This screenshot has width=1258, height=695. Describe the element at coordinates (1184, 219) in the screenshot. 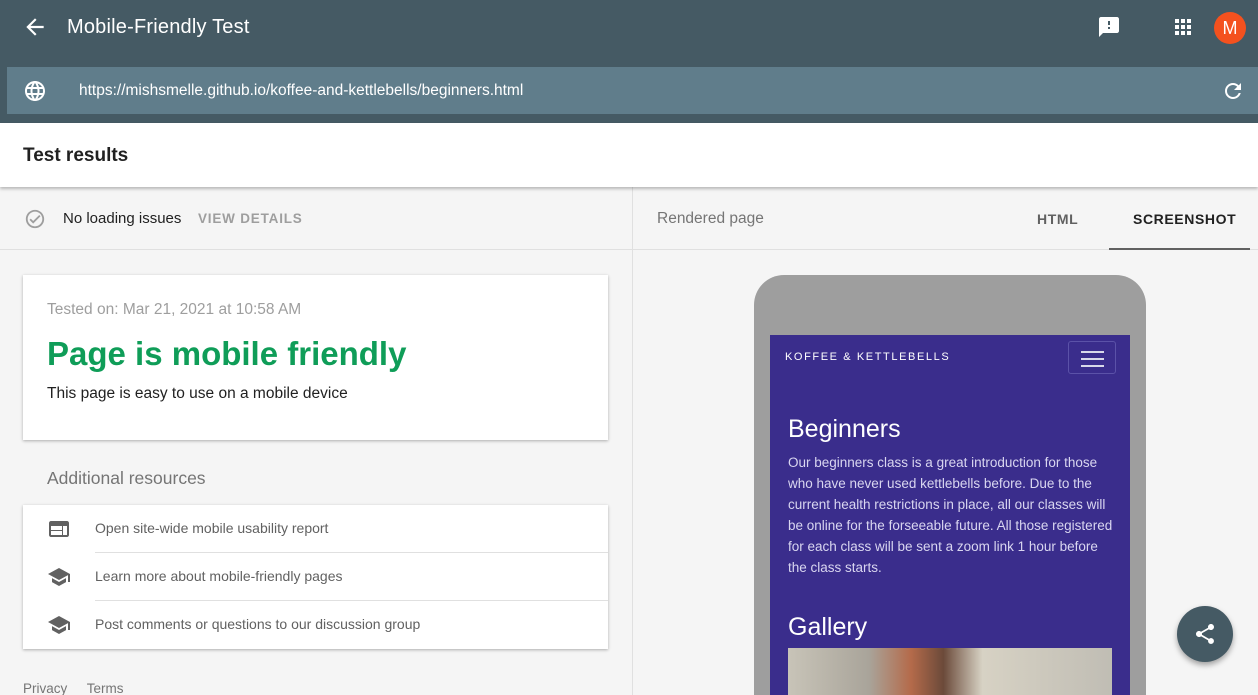

I see `tab-screenshot: SCREENSHOT` at that location.